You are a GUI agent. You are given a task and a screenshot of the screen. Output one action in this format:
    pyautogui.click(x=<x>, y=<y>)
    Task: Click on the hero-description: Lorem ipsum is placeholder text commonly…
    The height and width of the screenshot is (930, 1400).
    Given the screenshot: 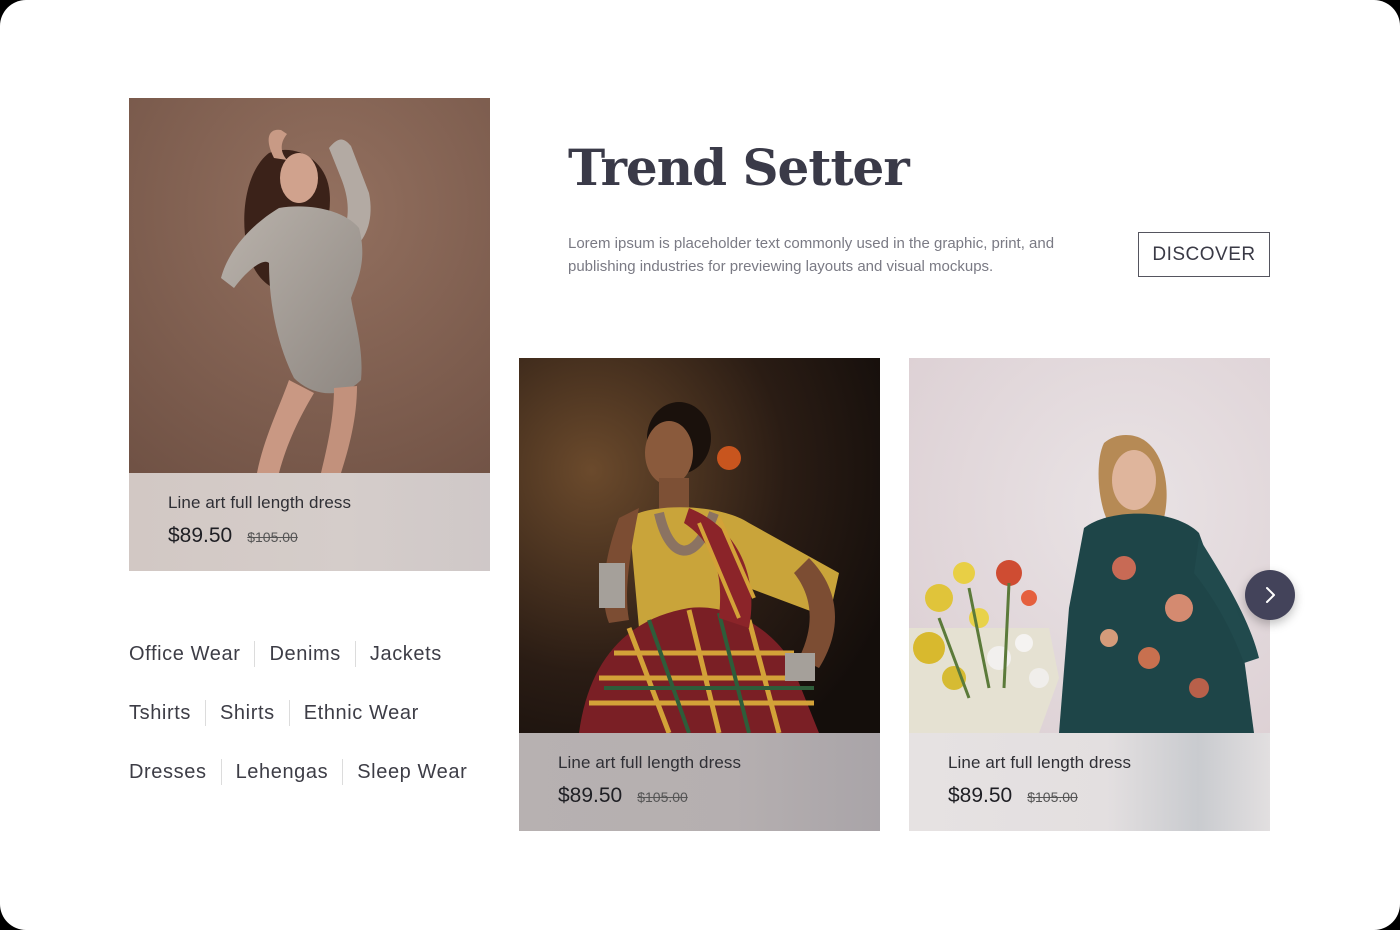 What is the action you would take?
    pyautogui.click(x=811, y=255)
    